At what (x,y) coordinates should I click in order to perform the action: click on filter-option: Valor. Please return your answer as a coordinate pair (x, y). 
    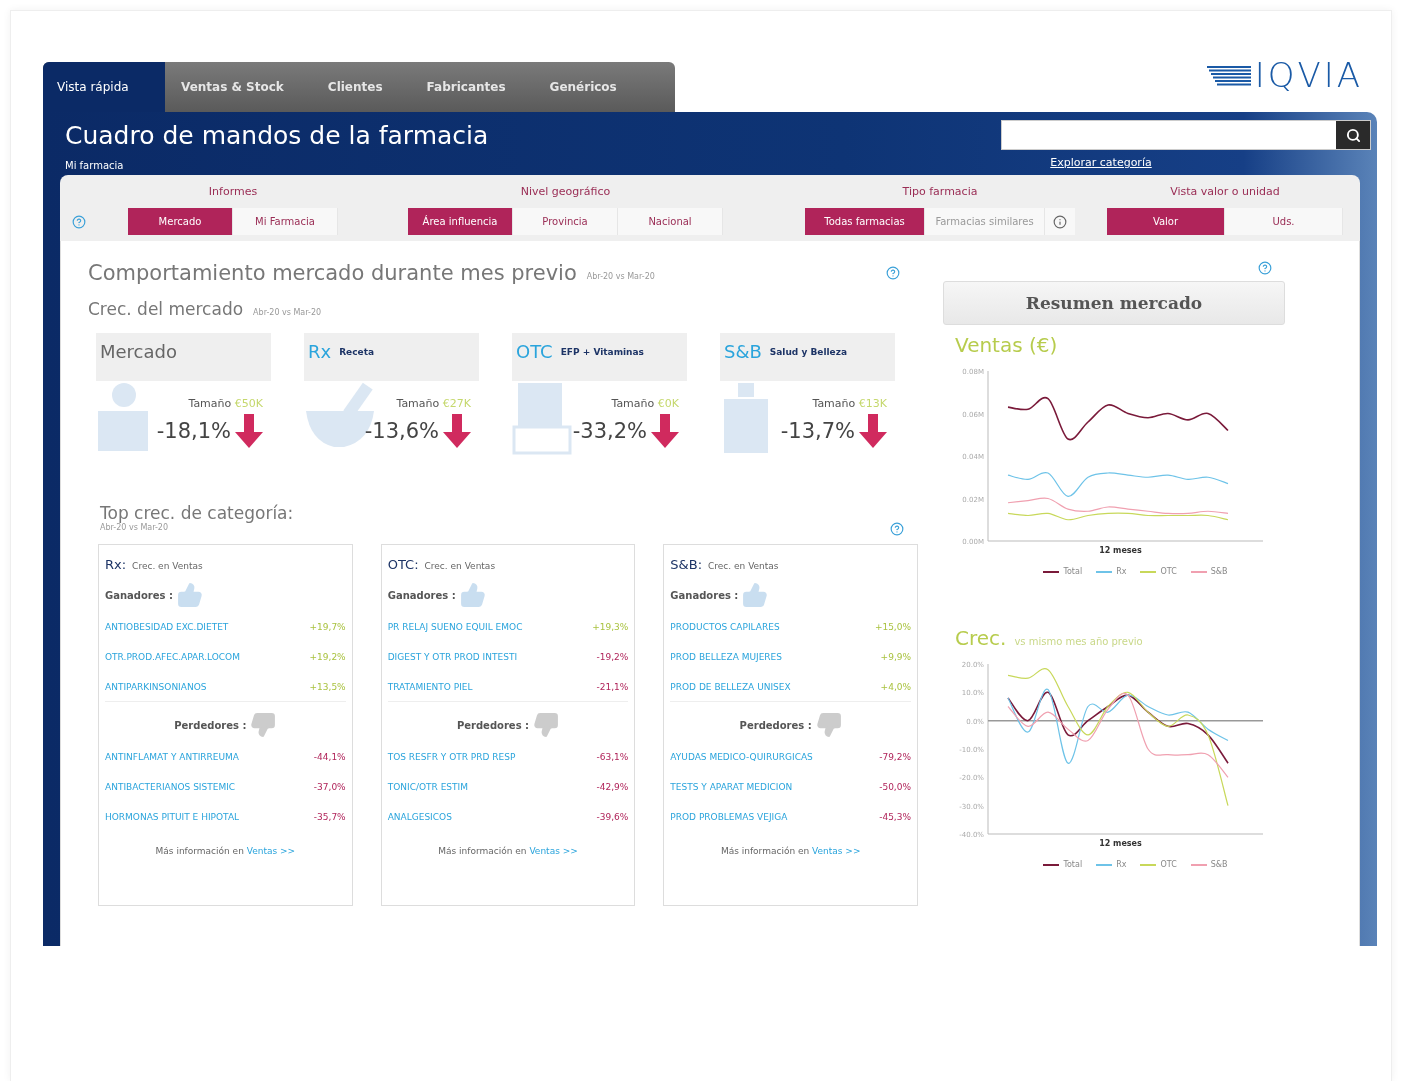
    Looking at the image, I should click on (1166, 221).